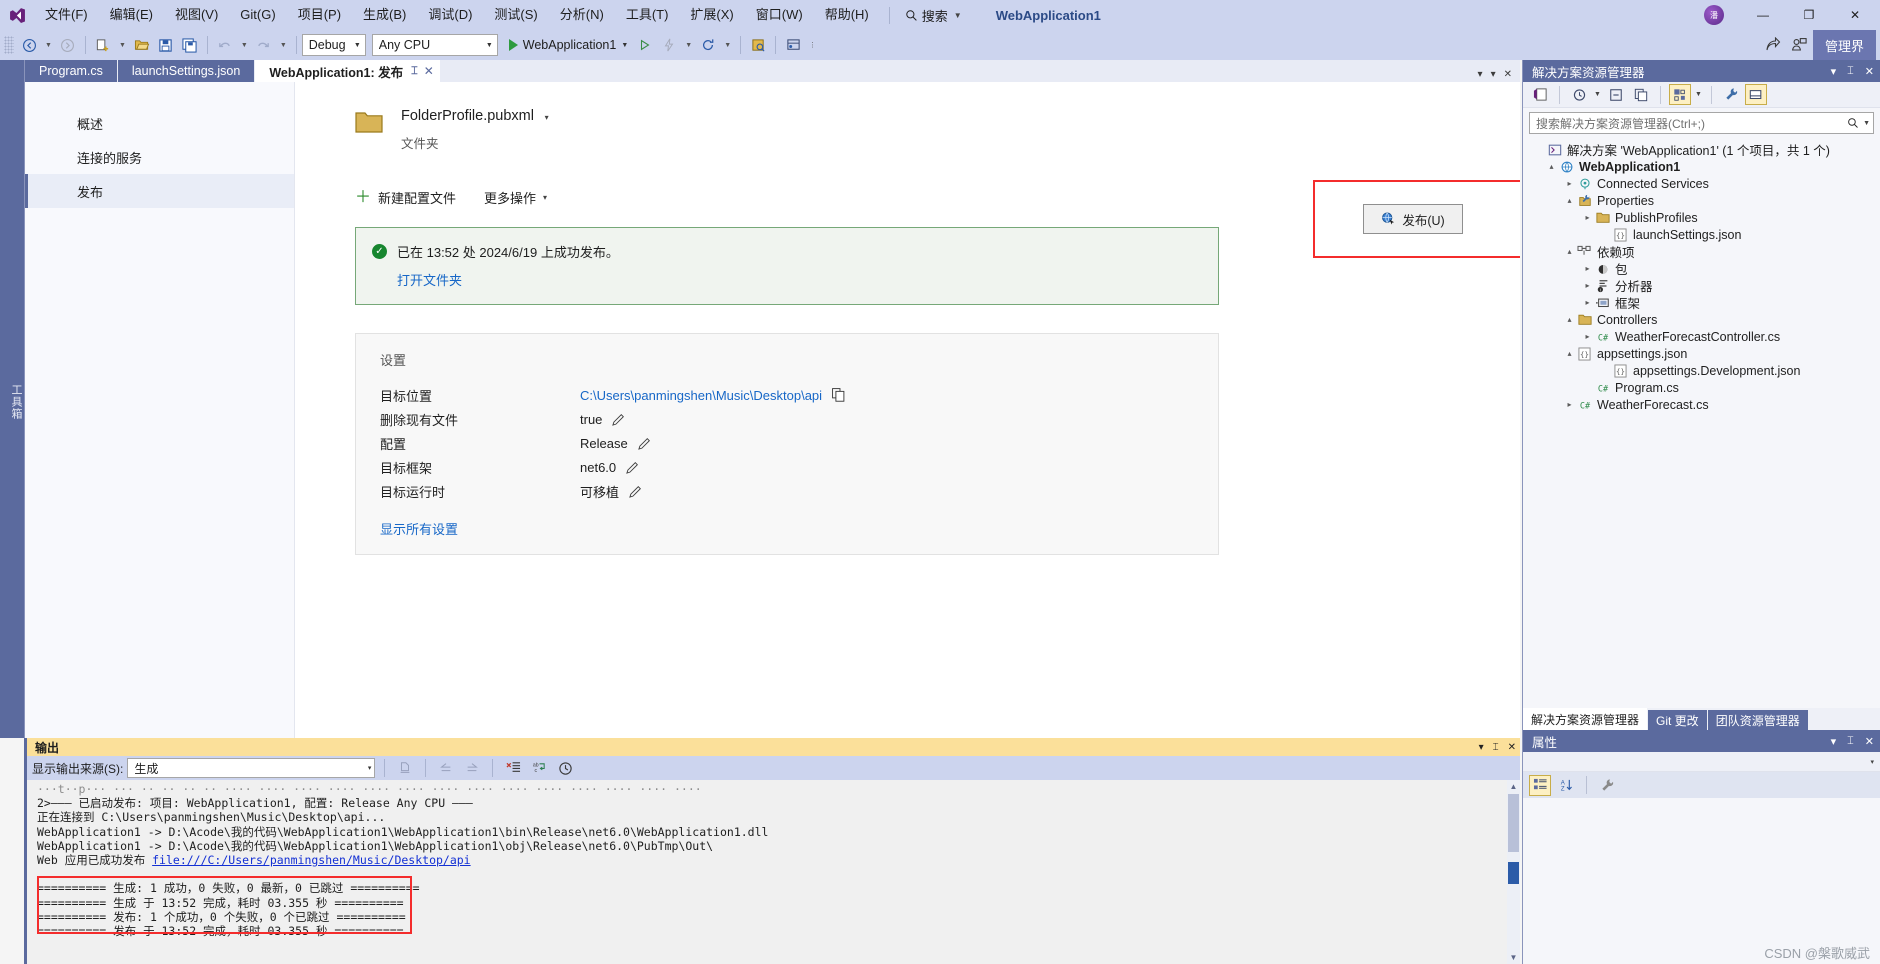  Describe the element at coordinates (414, 71) in the screenshot. I see `pin-tab-icon: ⌶` at that location.